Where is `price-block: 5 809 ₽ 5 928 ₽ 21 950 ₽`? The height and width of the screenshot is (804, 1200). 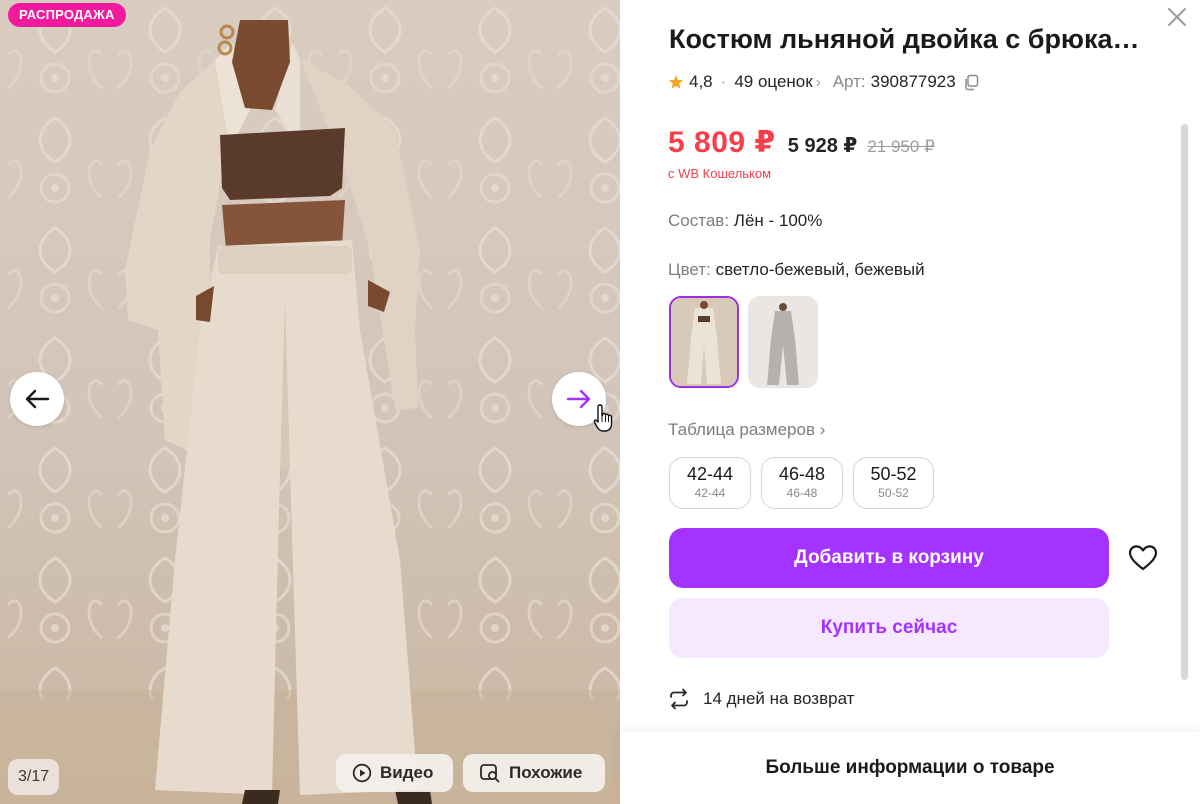 price-block: 5 809 ₽ 5 928 ₽ 21 950 ₽ is located at coordinates (801, 142).